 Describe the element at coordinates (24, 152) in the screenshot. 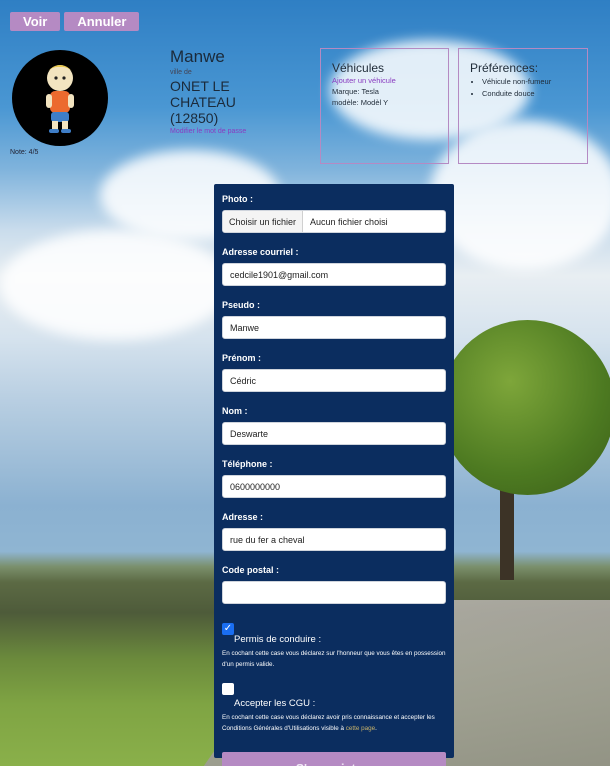

I see `user-rating: Note: 4/5` at that location.